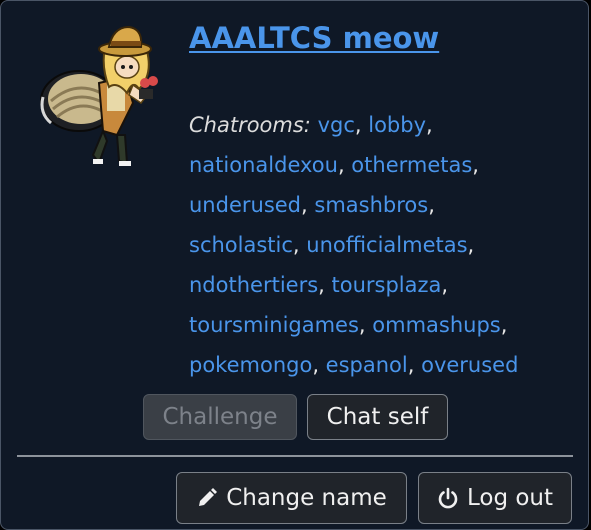 This screenshot has height=530, width=591. I want to click on chatroom-link: pokemongo, so click(250, 365).